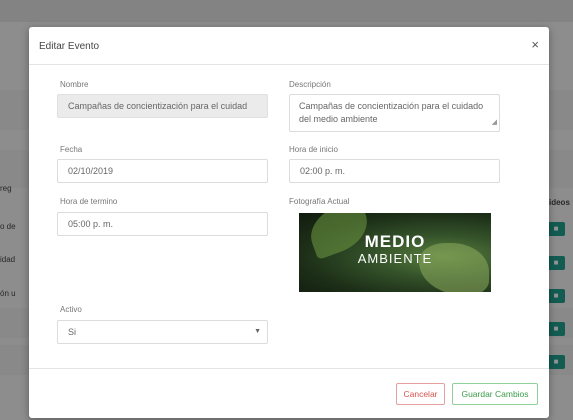  I want to click on hora-inicio-label: Hora de inicio, so click(313, 149).